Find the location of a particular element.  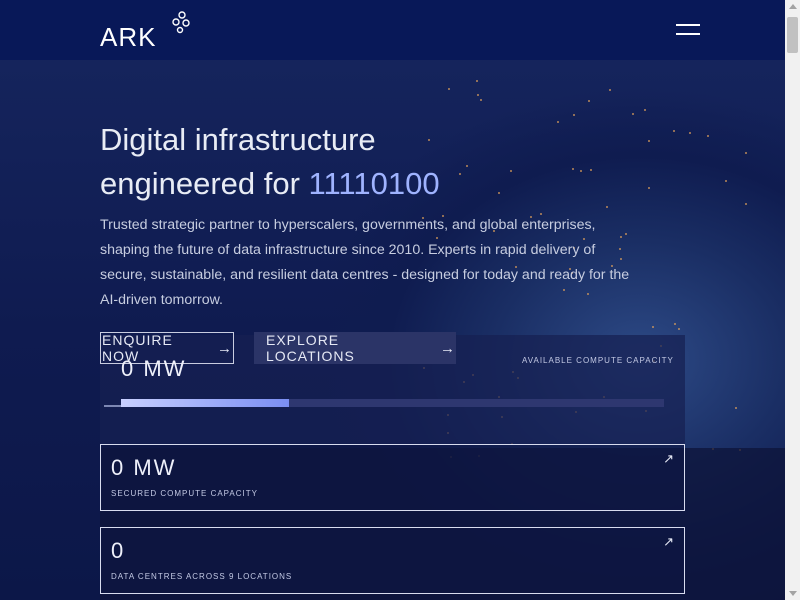

hamburger-icon is located at coordinates (688, 31).